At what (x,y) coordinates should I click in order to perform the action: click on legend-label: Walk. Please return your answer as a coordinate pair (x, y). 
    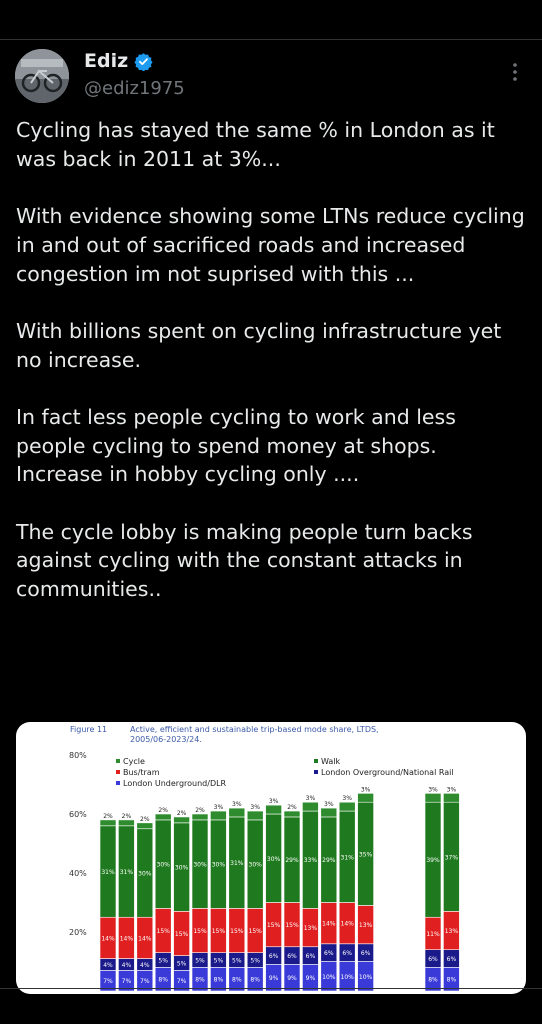
    Looking at the image, I should click on (331, 761).